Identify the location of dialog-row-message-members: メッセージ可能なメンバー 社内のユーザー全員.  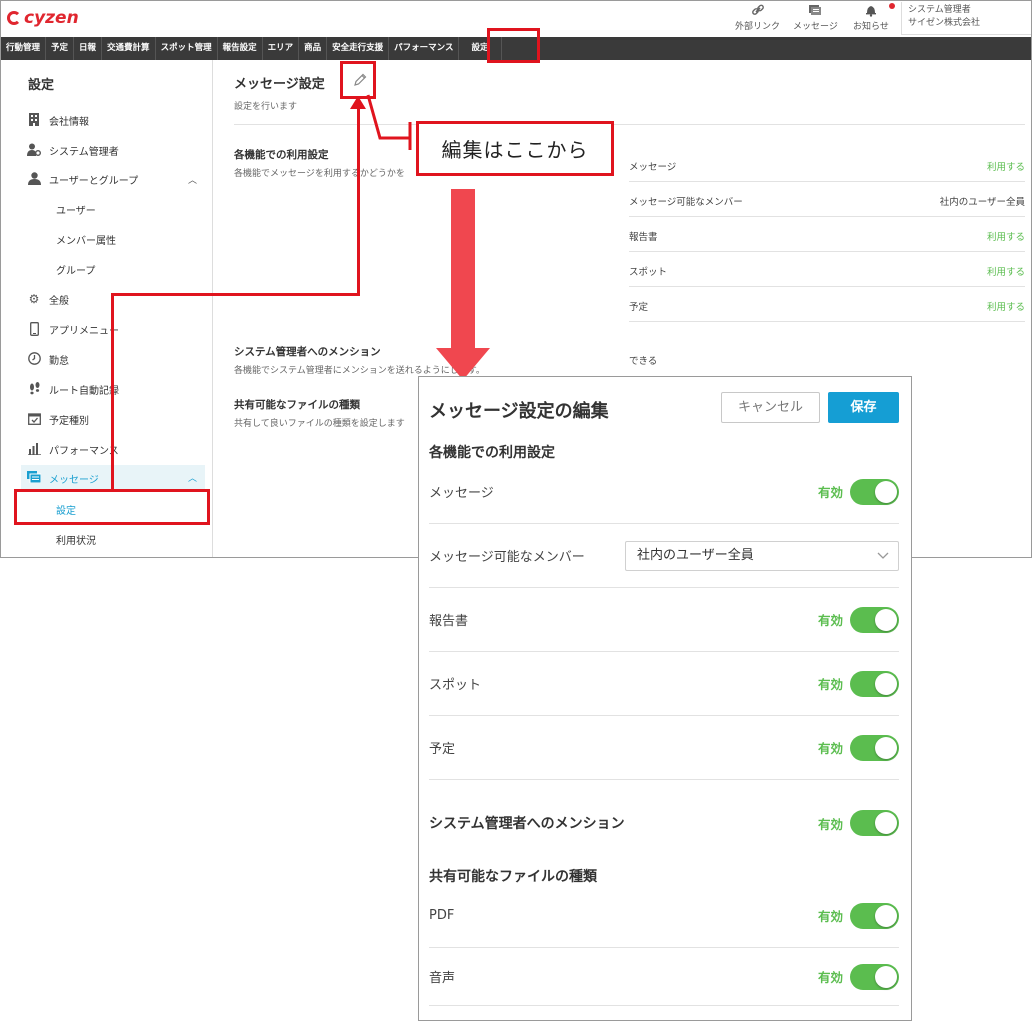
(664, 556).